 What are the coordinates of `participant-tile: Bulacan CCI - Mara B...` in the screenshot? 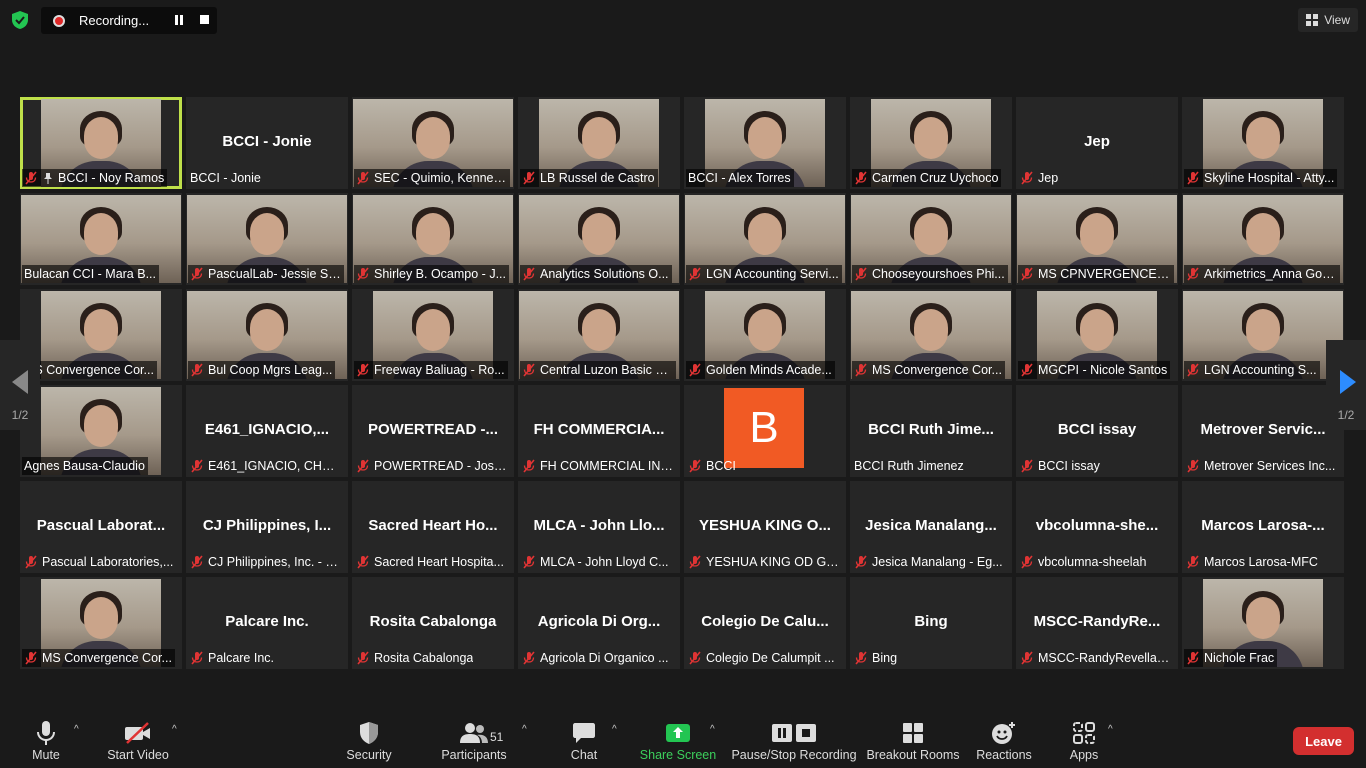 It's located at (101, 239).